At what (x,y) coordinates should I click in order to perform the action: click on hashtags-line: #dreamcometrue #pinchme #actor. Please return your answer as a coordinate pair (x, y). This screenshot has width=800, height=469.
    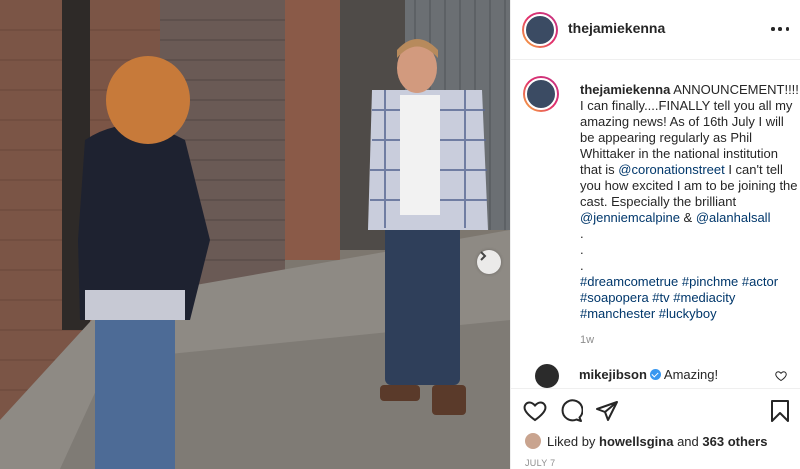
    Looking at the image, I should click on (690, 282).